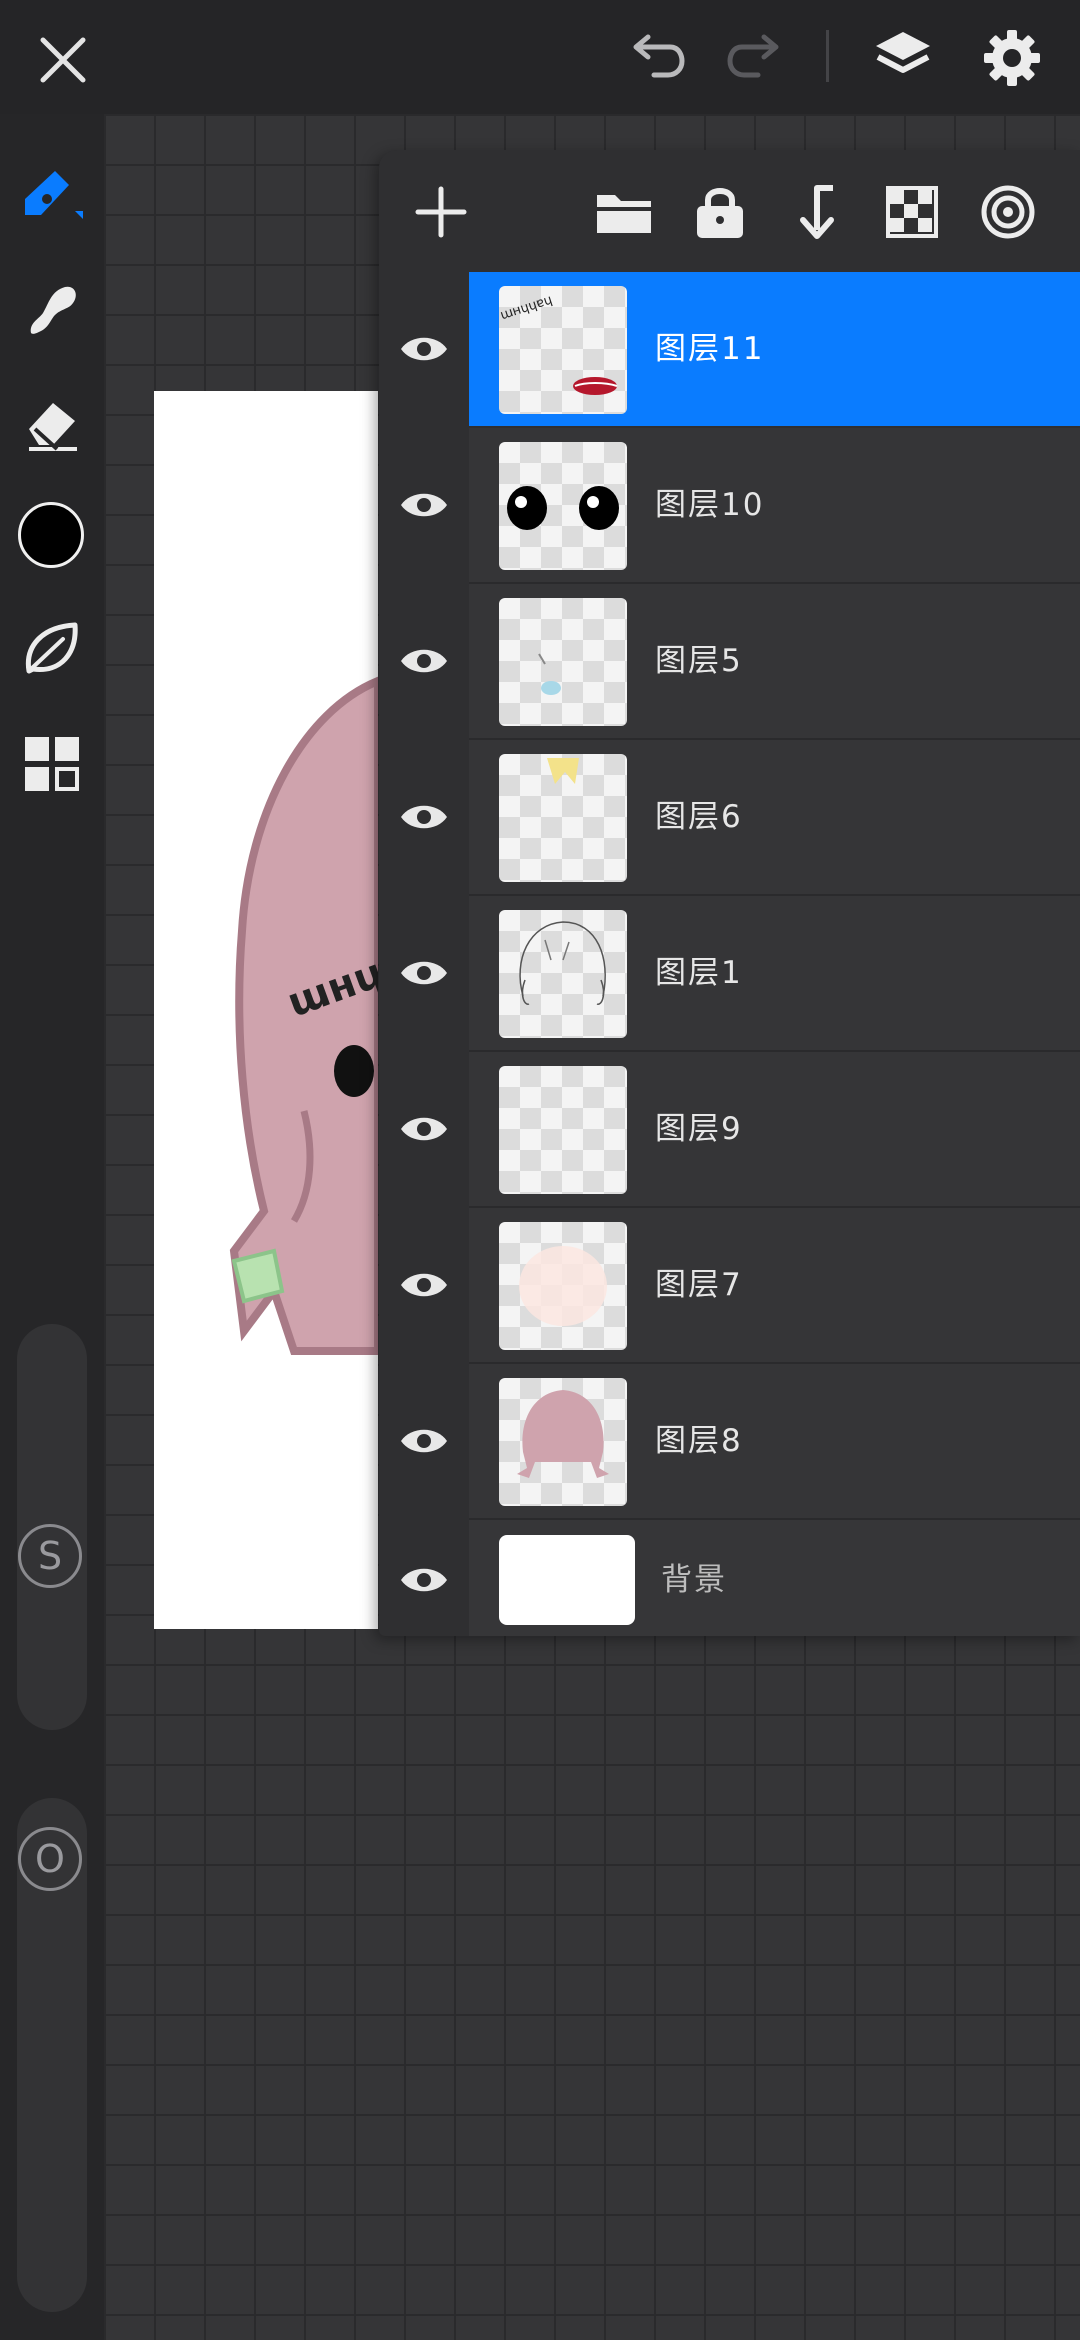 Image resolution: width=1080 pixels, height=2340 pixels. Describe the element at coordinates (52, 424) in the screenshot. I see `eraser-icon` at that location.